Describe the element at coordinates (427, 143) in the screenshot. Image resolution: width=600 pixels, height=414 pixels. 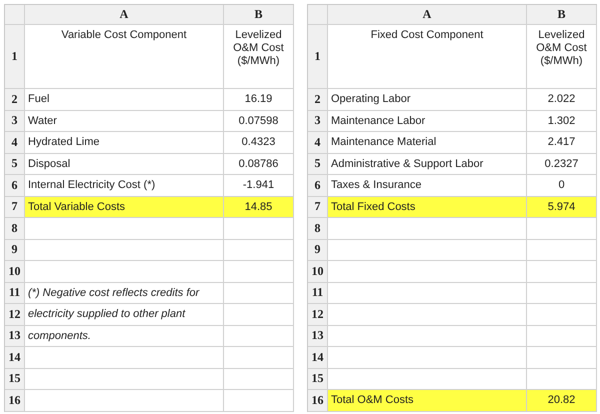
I see `table-cell: Maintenance Material` at that location.